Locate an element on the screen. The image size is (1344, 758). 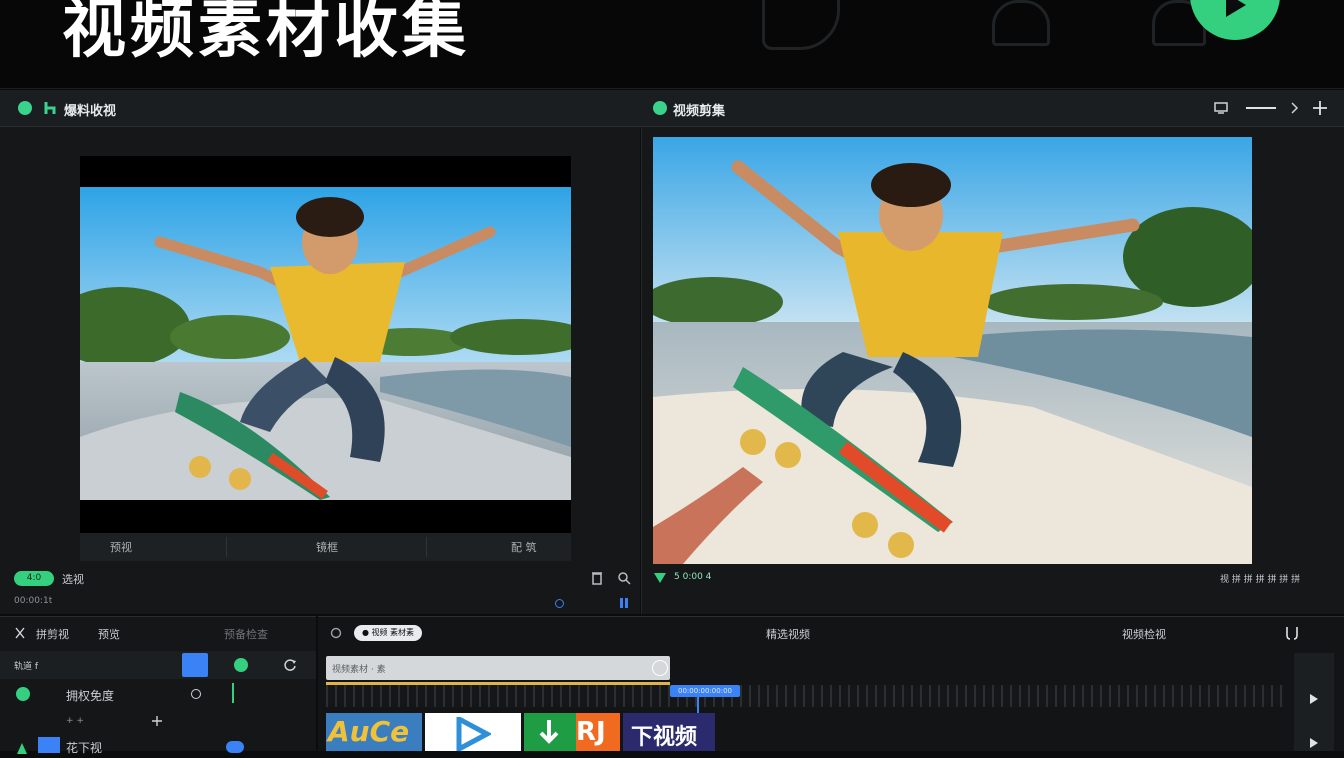
left-panel-title: 爆料收视 is located at coordinates (90, 111).